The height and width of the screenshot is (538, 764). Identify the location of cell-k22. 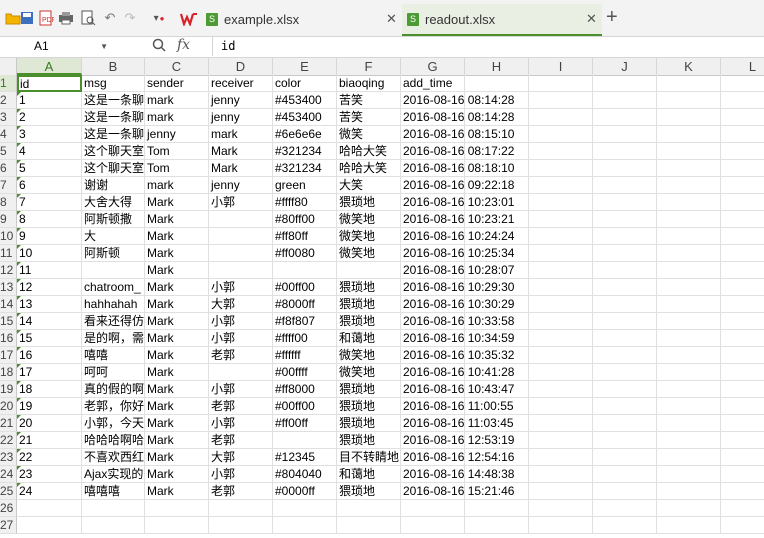
(689, 440).